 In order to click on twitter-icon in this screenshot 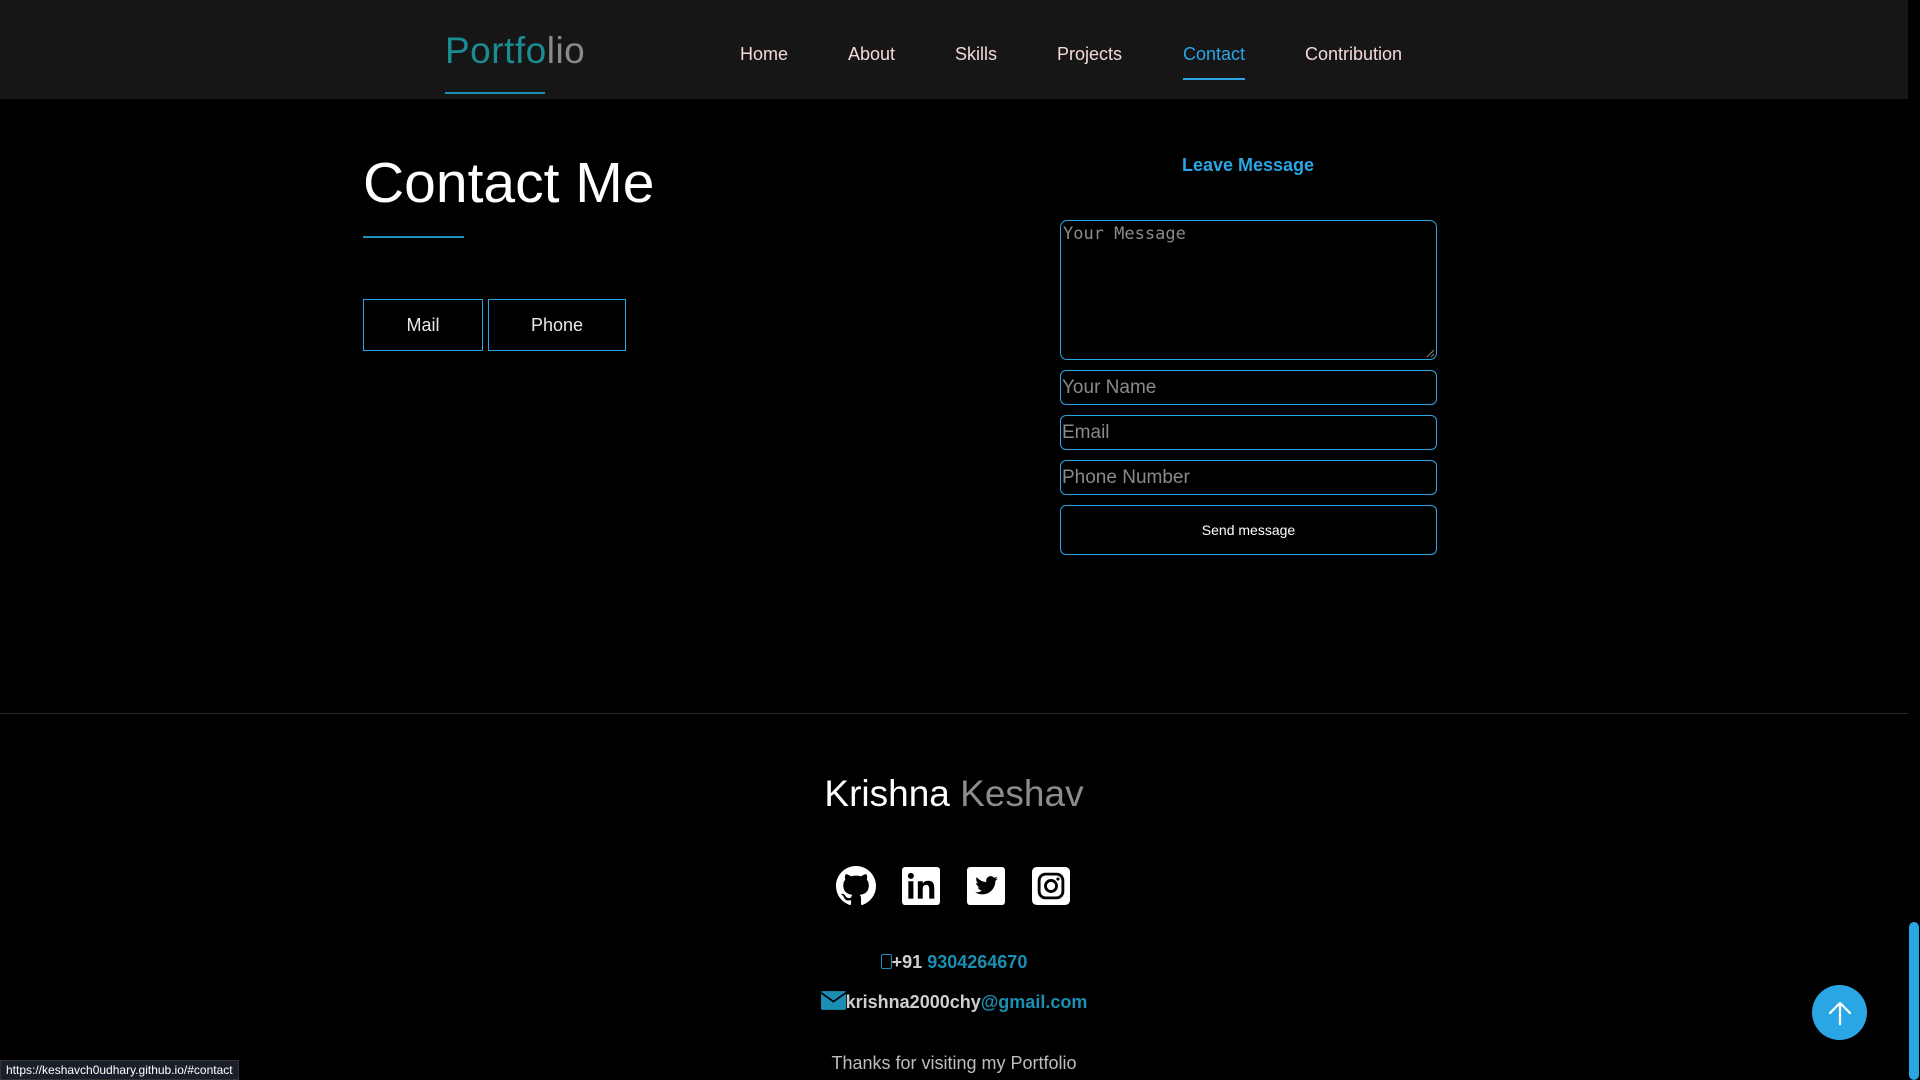, I will do `click(986, 886)`.